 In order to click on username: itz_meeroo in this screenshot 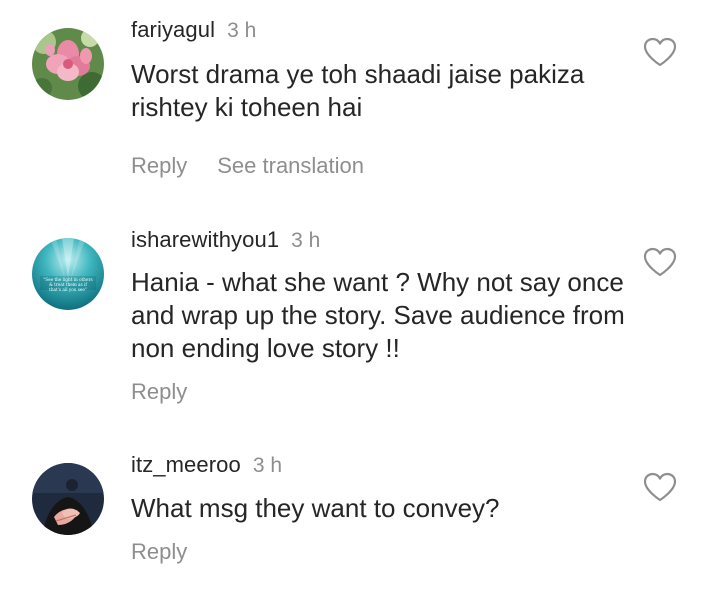, I will do `click(186, 464)`.